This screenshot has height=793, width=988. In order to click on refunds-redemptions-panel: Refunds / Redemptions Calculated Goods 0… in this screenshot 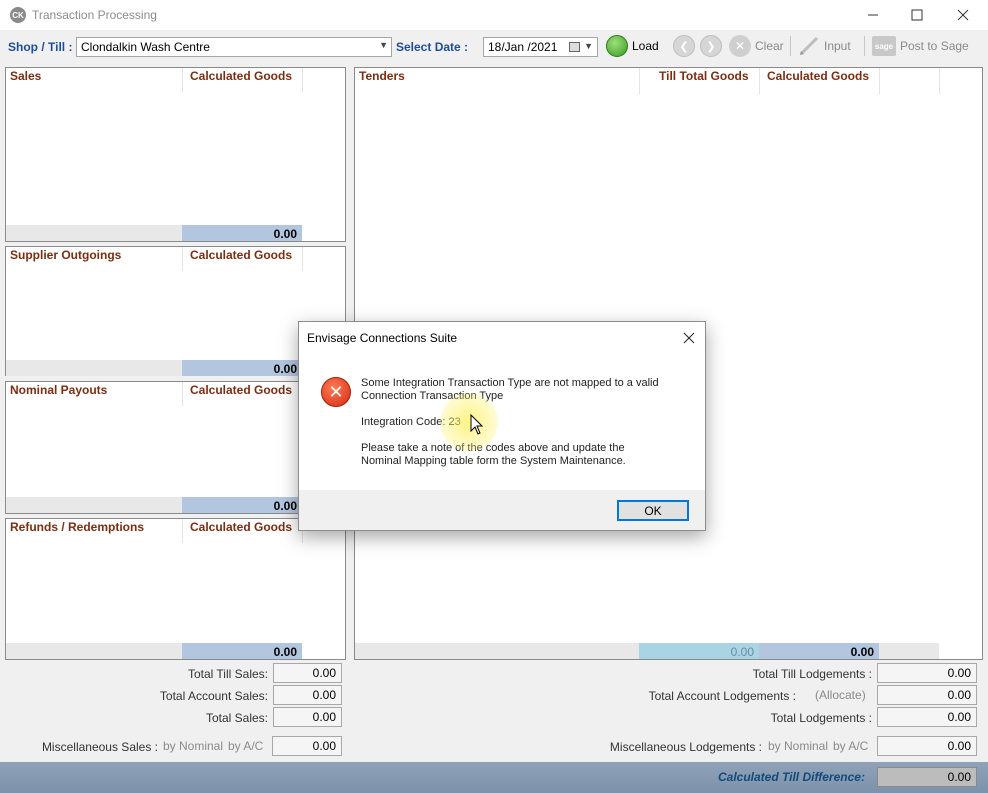, I will do `click(175, 589)`.